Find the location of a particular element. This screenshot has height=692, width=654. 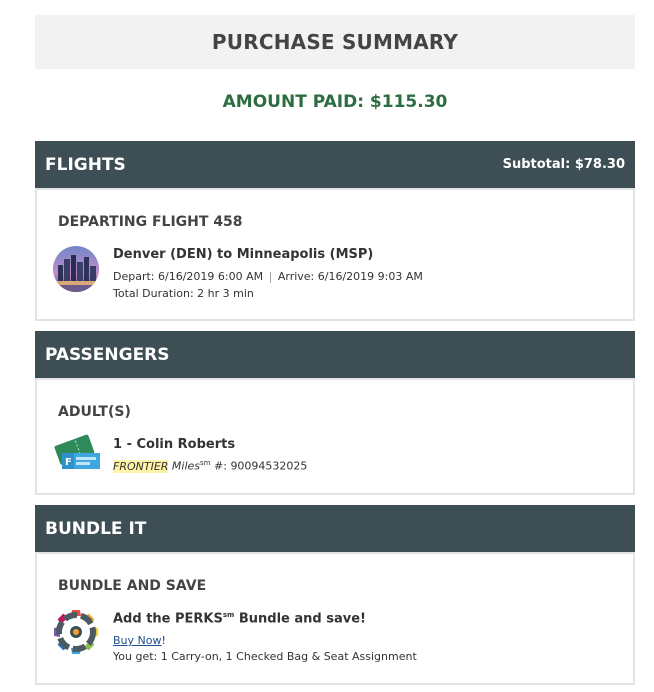

flight-title: DEPARTING FLIGHT 458 is located at coordinates (150, 222).